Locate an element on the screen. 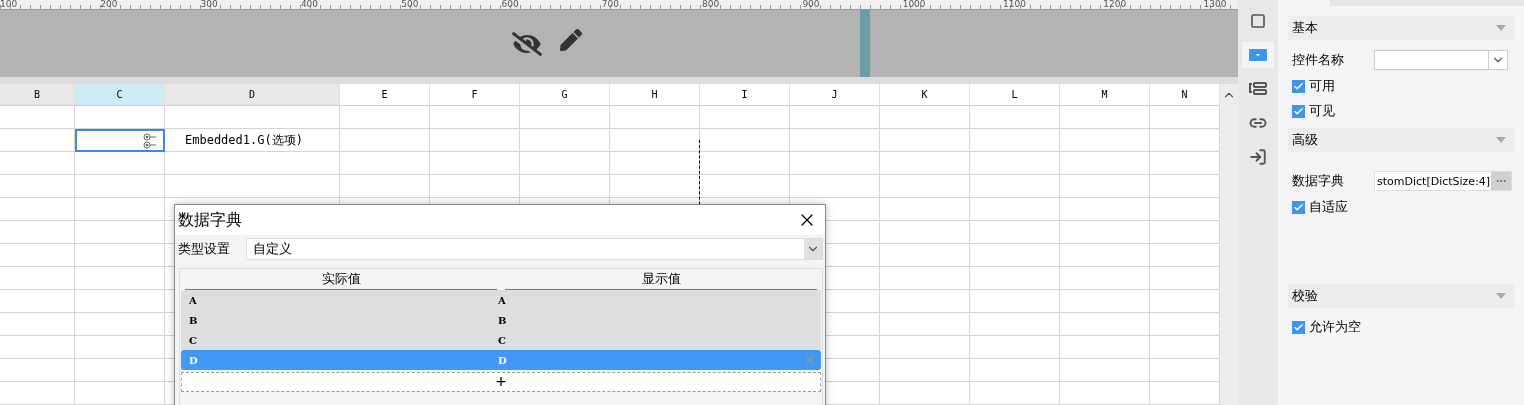 Image resolution: width=1524 pixels, height=405 pixels. column-header: I is located at coordinates (745, 95).